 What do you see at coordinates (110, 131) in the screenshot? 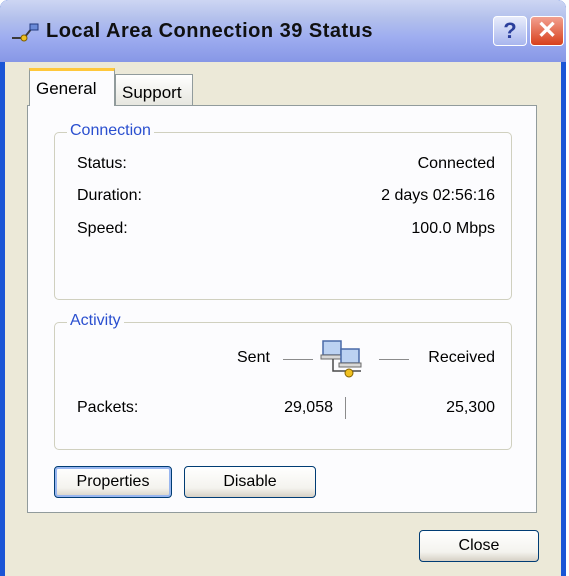
I see `connection-heading: Connection` at bounding box center [110, 131].